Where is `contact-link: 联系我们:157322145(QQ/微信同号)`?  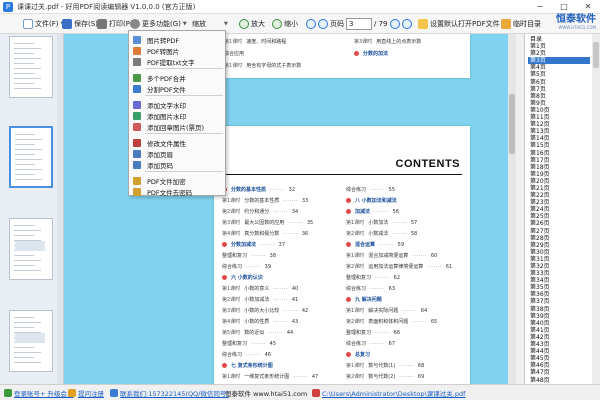 contact-link: 联系我们:157322145(QQ/微信同号) is located at coordinates (169, 393).